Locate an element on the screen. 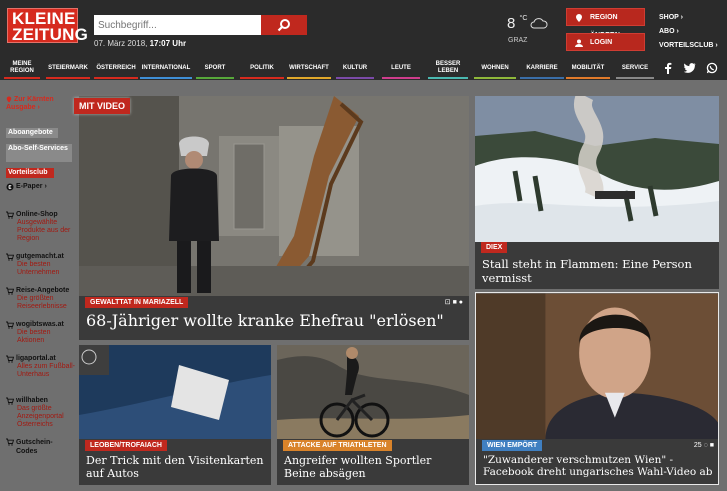 Image resolution: width=727 pixels, height=491 pixels. top-links: SHOP › ABO › VORTEILSCLUB › is located at coordinates (688, 32).